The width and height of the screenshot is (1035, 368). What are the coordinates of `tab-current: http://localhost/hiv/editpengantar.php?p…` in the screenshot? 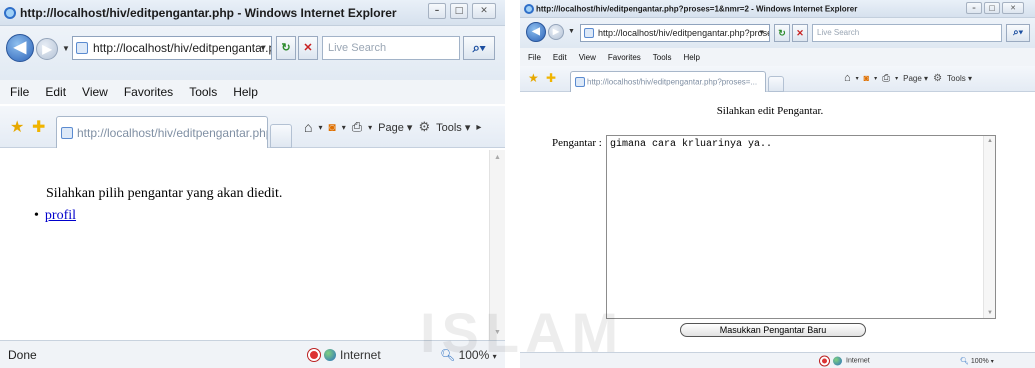 It's located at (668, 81).